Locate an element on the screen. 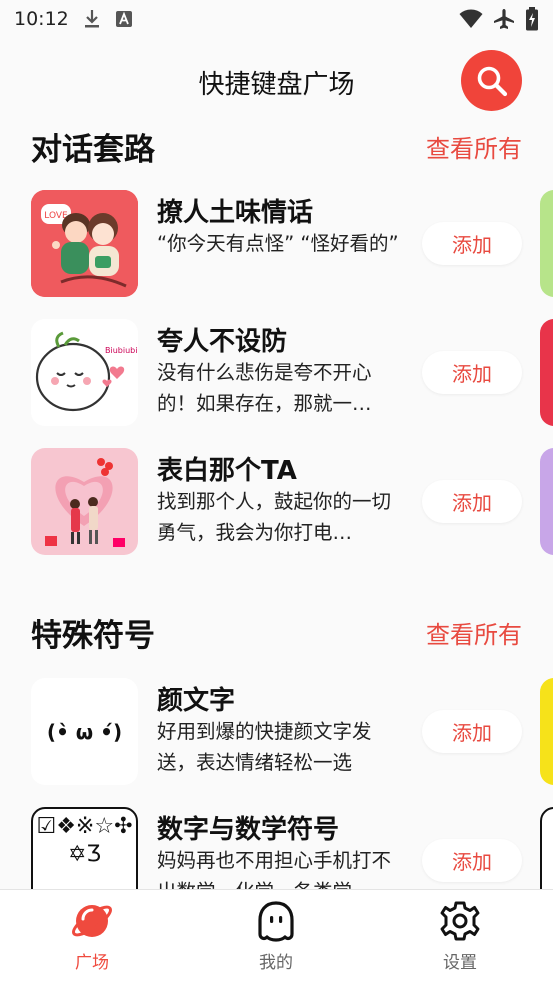 Image resolution: width=553 pixels, height=984 pixels. download-icon is located at coordinates (92, 19).